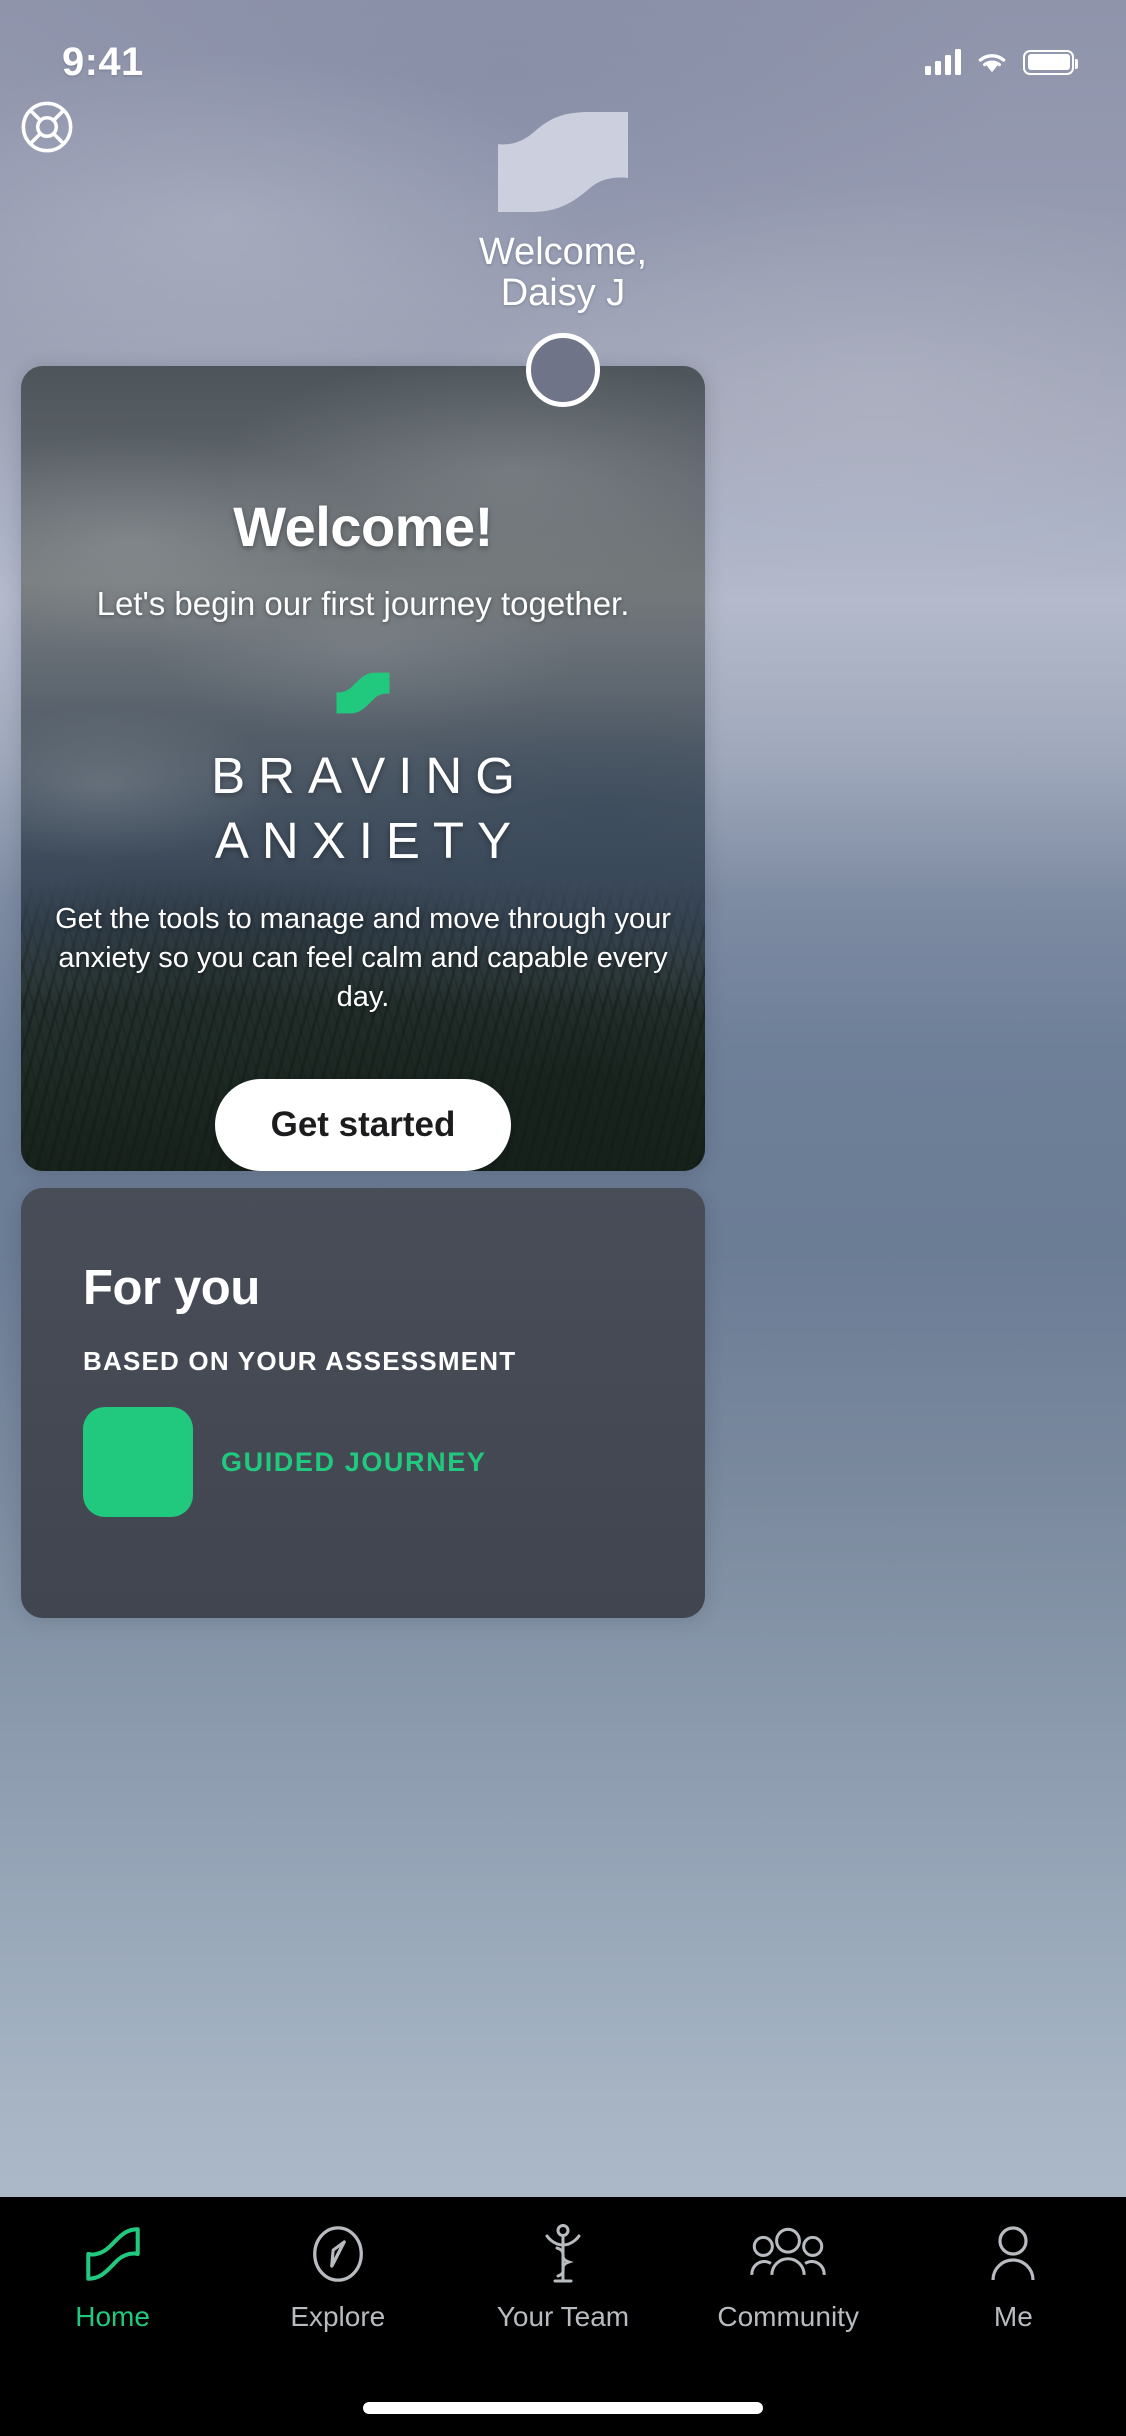 The height and width of the screenshot is (2436, 1126). I want to click on tab-me-label: Me, so click(1013, 2316).